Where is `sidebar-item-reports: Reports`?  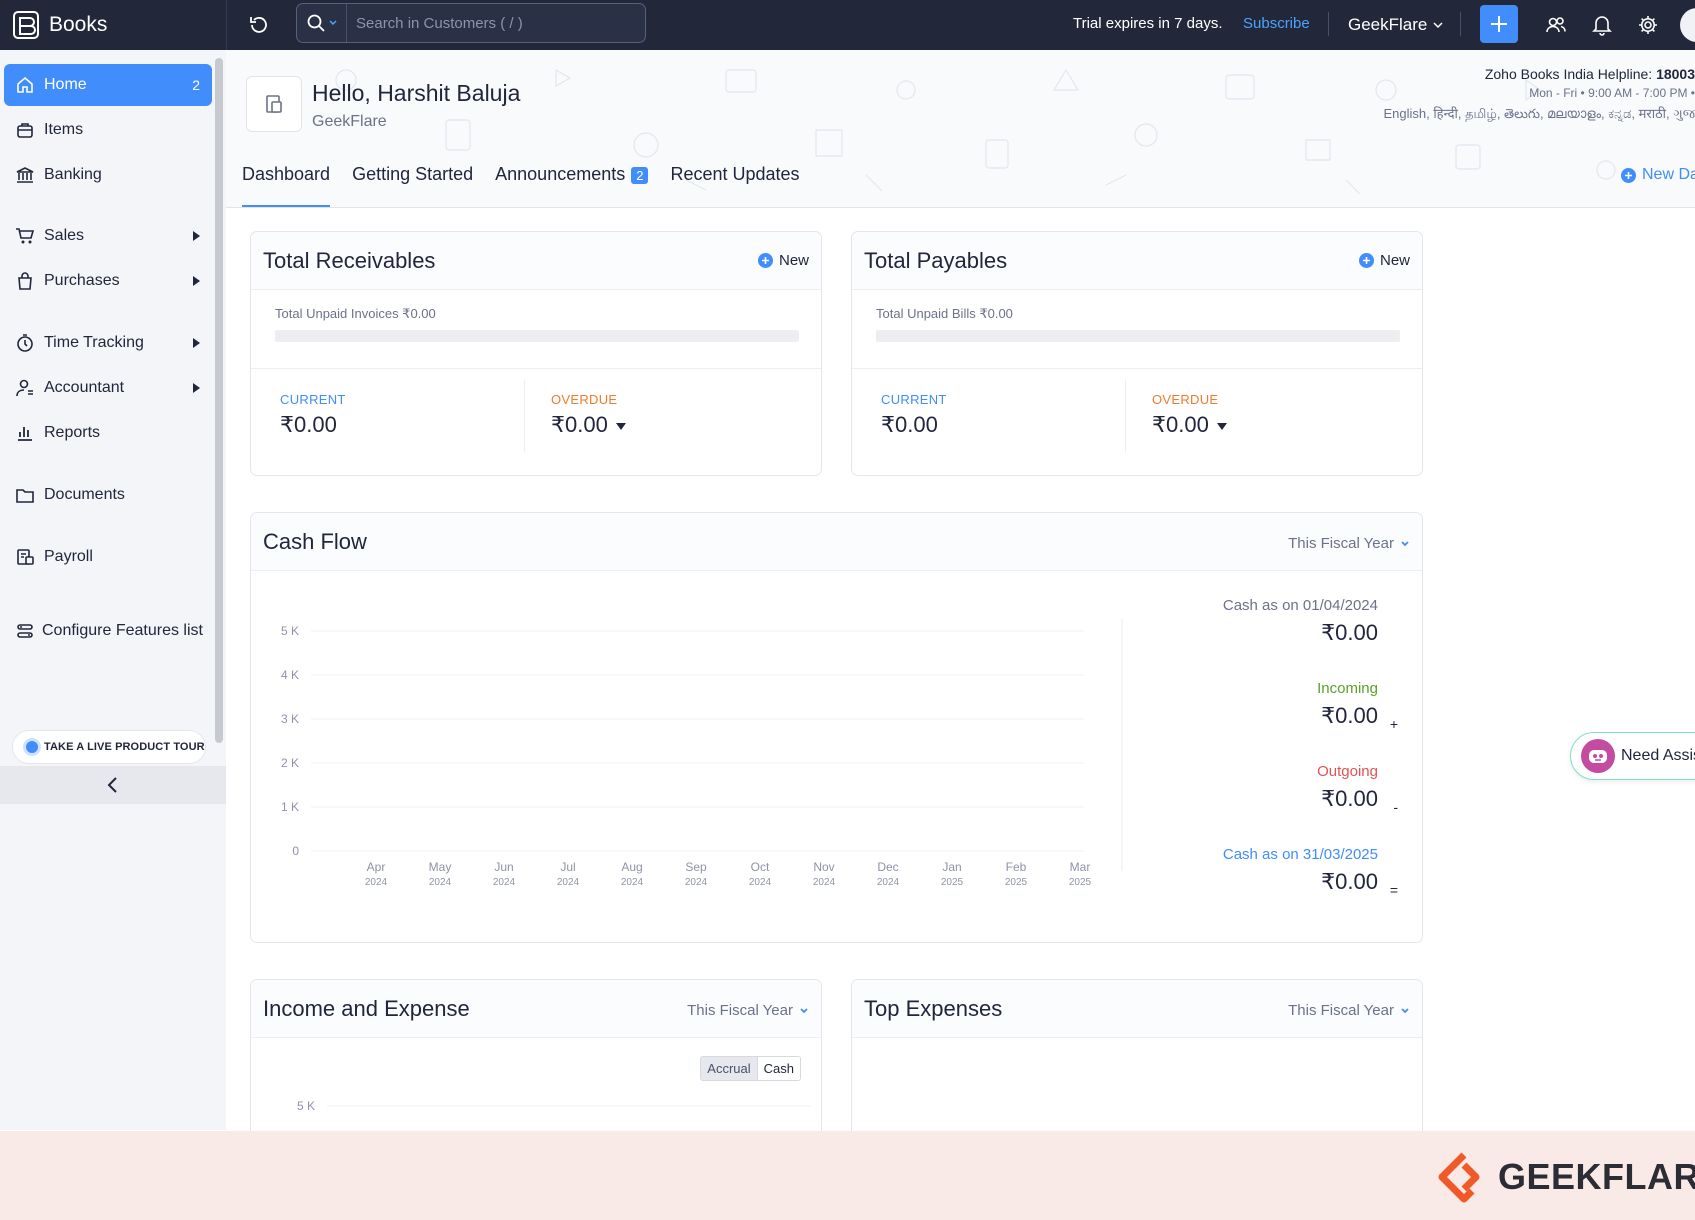
sidebar-item-reports: Reports is located at coordinates (108, 433).